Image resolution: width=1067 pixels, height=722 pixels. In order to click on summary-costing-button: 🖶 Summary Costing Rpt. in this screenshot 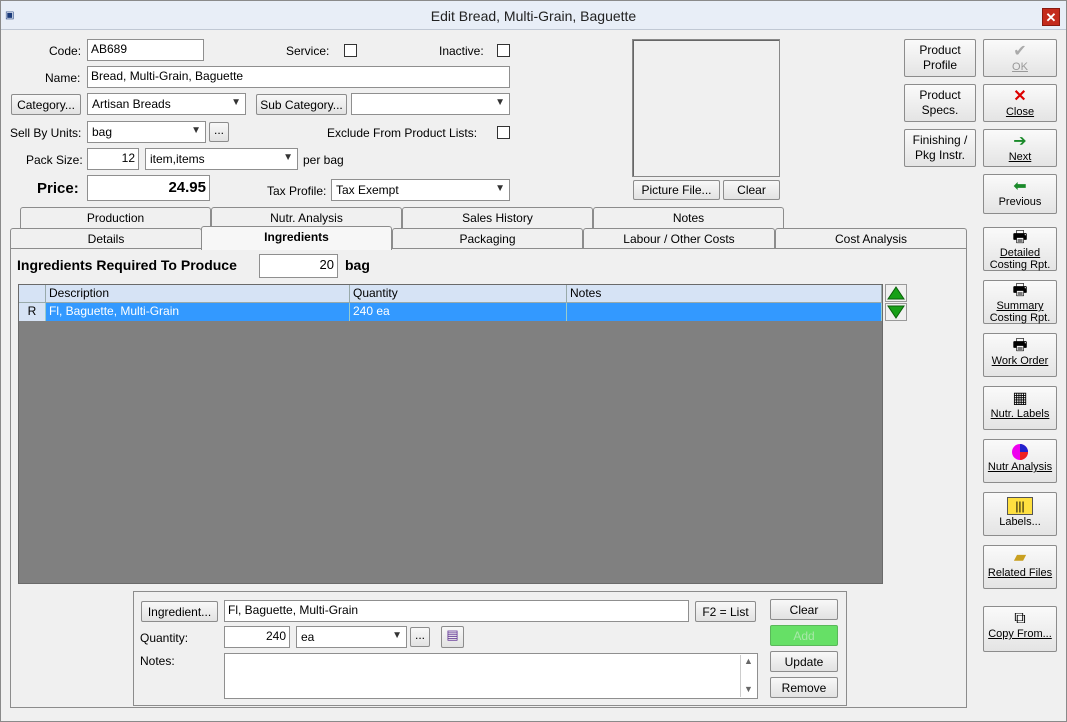, I will do `click(1020, 302)`.